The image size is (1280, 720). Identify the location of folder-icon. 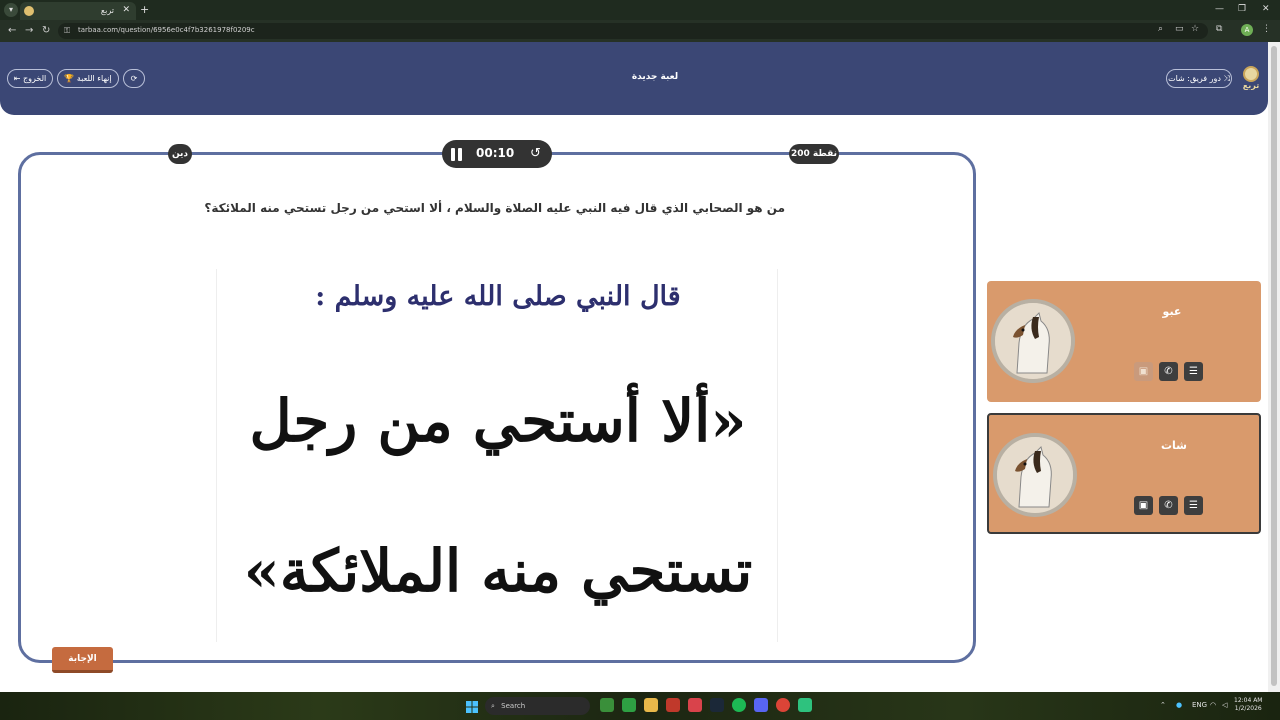
(651, 705).